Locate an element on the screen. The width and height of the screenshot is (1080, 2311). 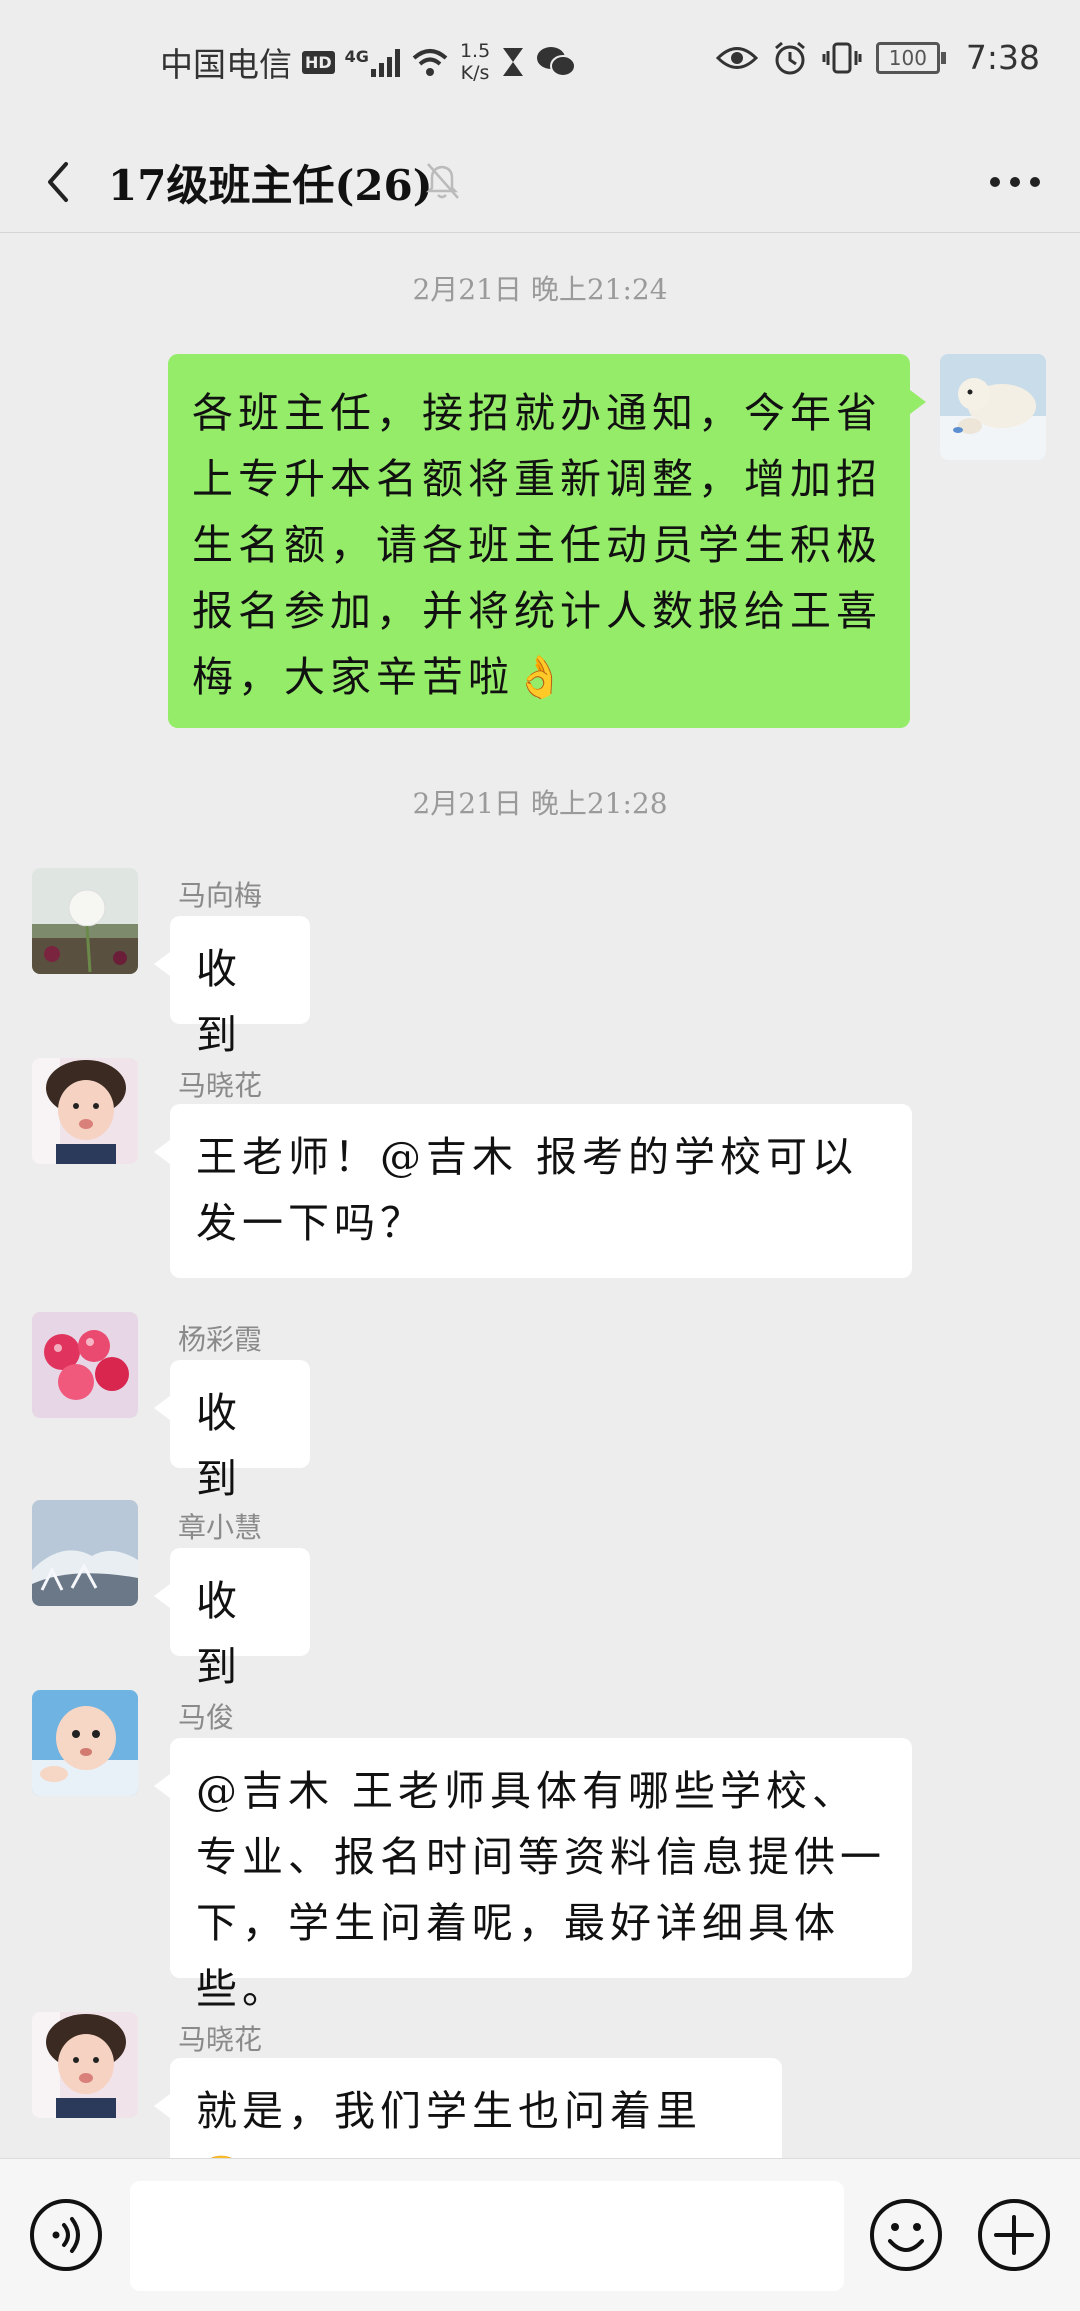
timestamp: 2月21日 晚上21:24 is located at coordinates (540, 289).